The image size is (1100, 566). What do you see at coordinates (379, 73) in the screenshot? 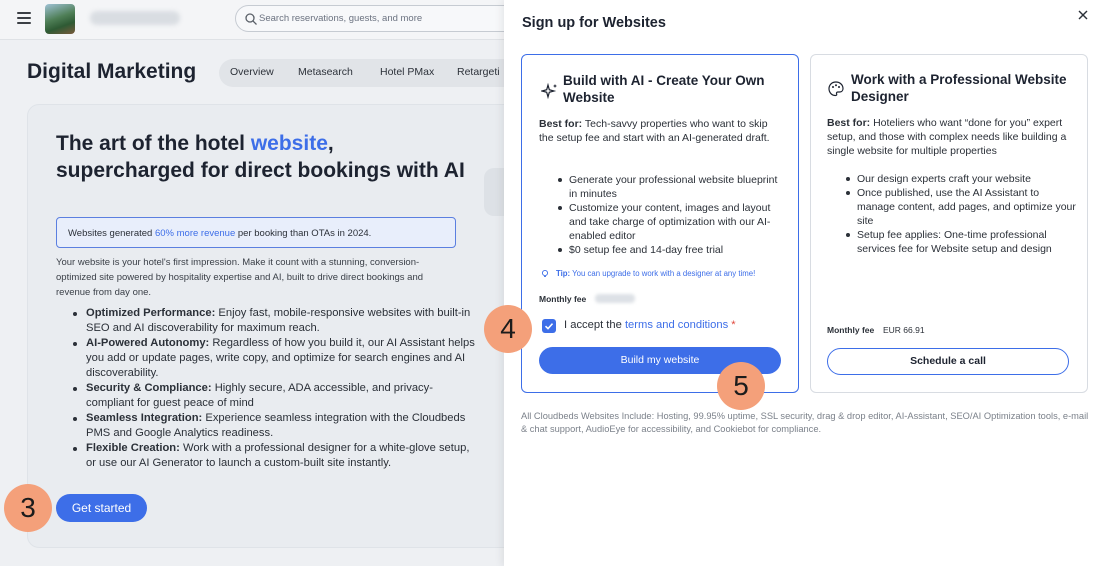
I see `tab-bar: Overview Metasearch Hotel PMax Retargeti` at bounding box center [379, 73].